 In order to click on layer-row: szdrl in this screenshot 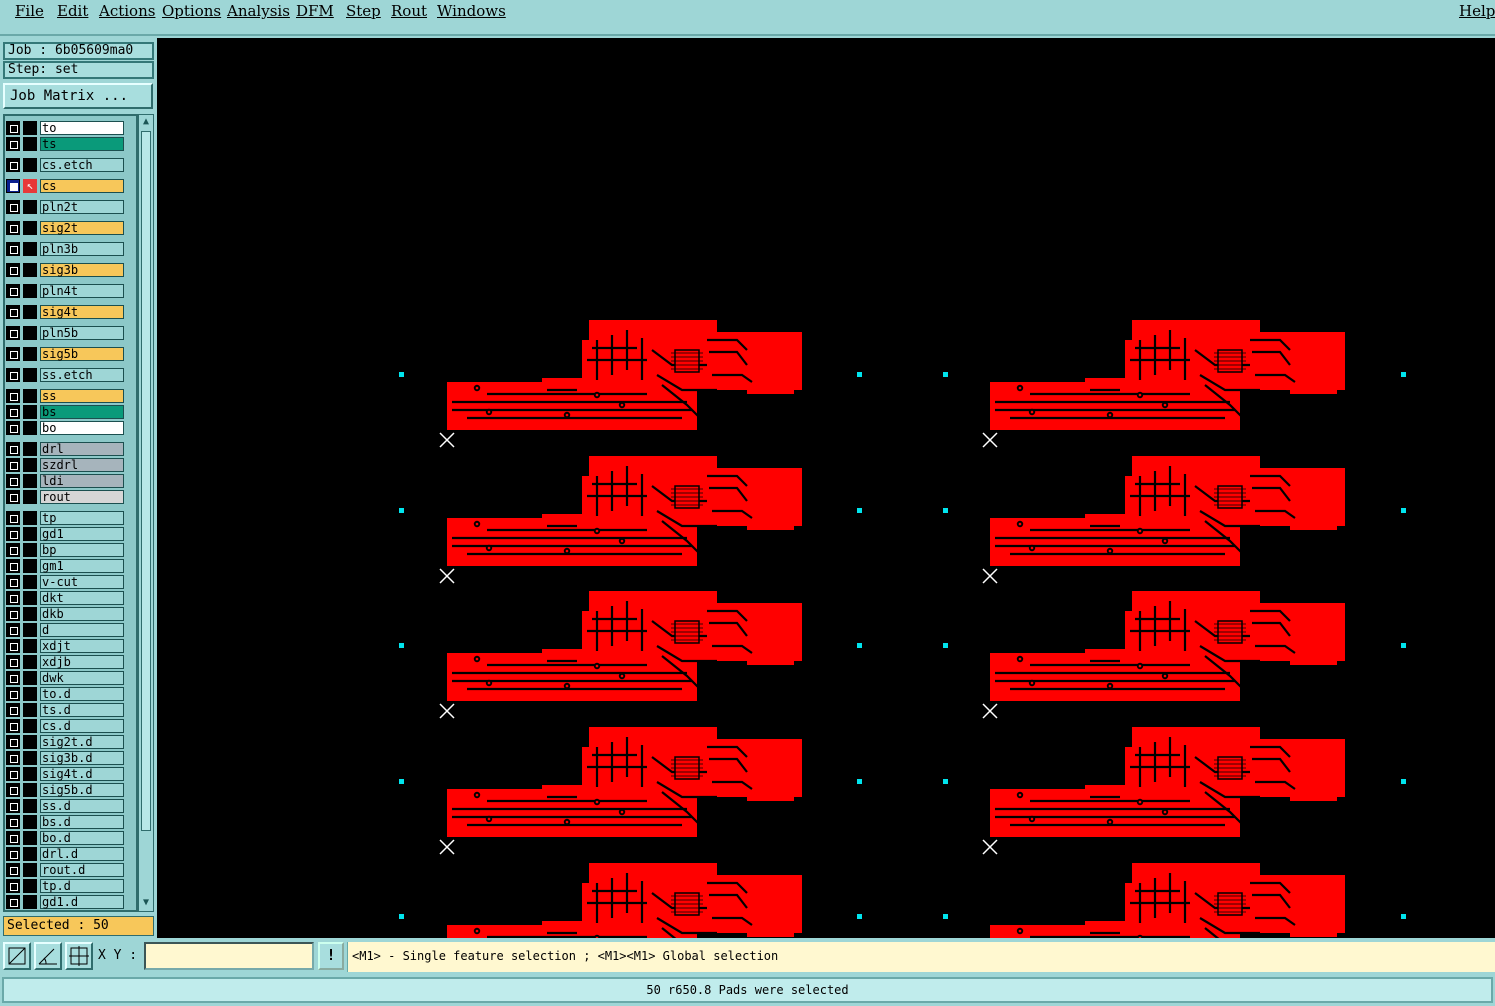, I will do `click(64, 465)`.